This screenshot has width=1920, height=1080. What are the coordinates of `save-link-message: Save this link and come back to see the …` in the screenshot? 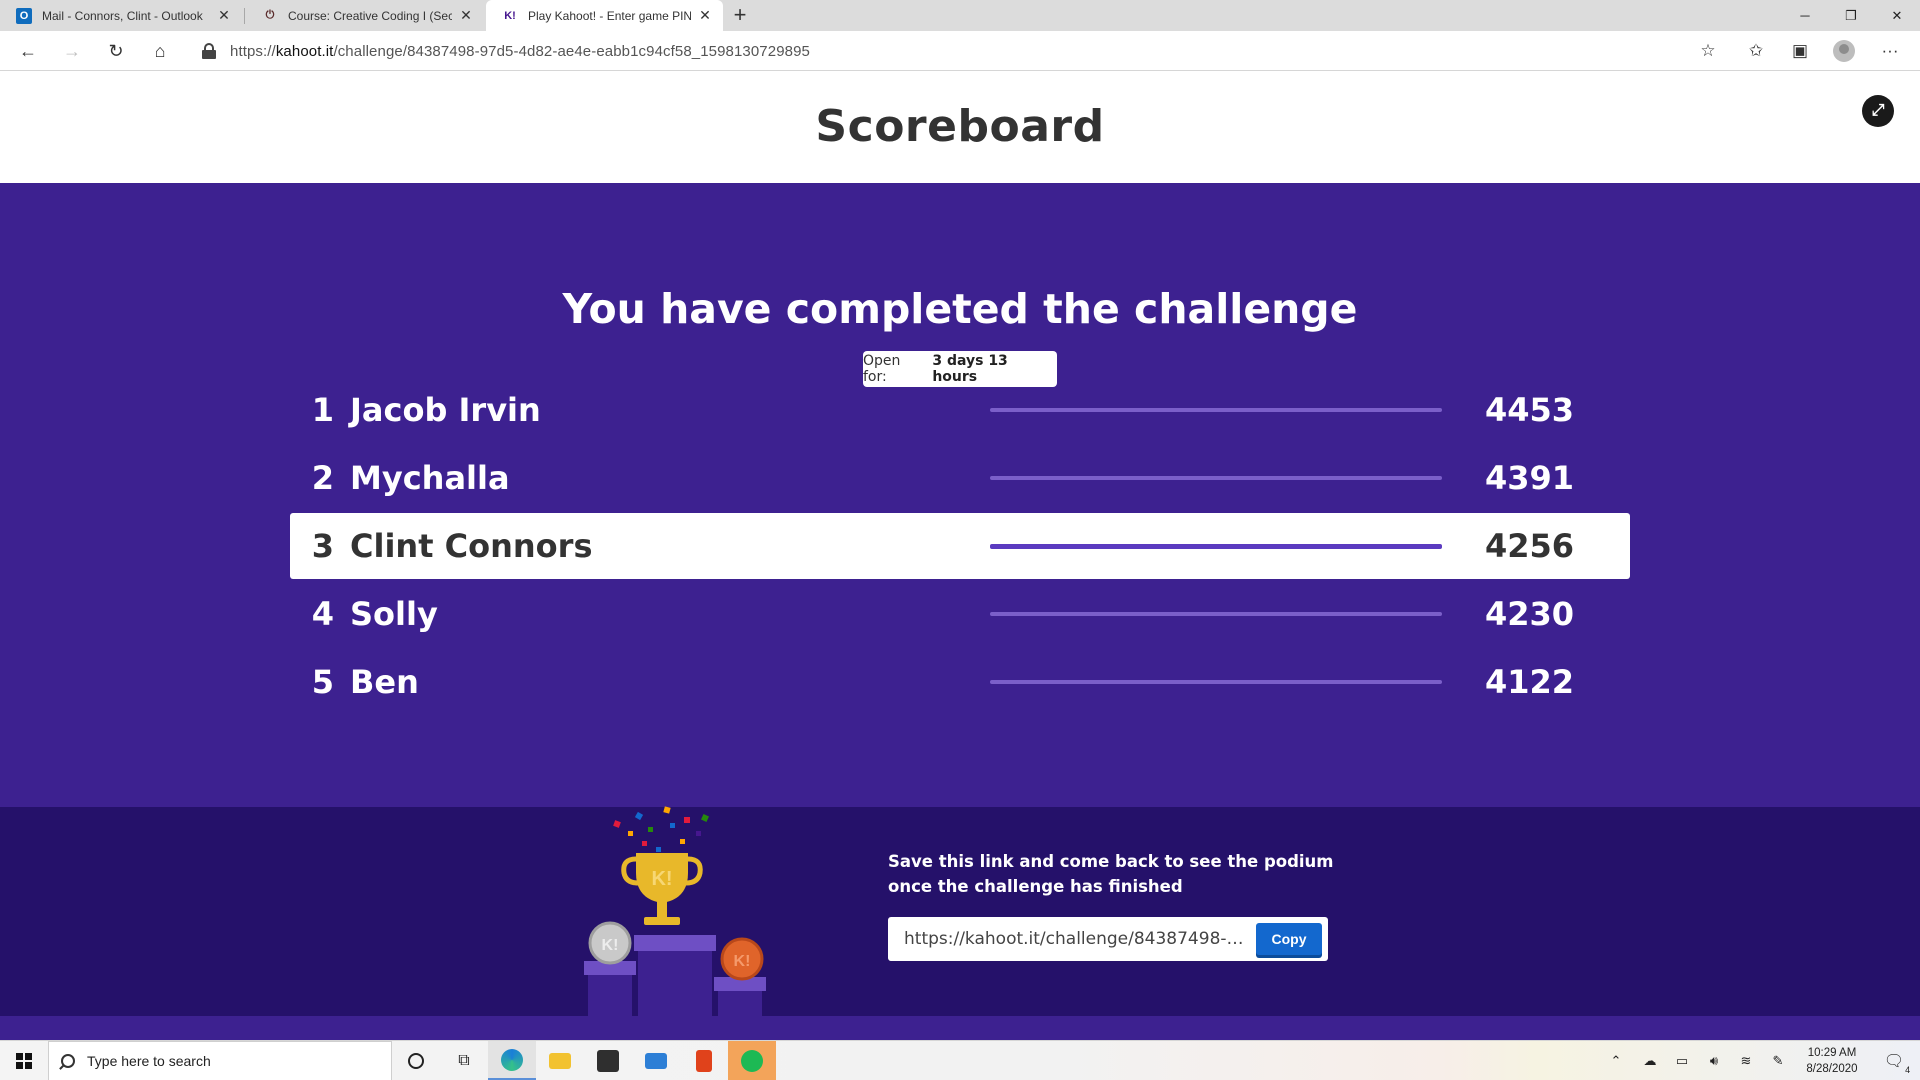 It's located at (1111, 874).